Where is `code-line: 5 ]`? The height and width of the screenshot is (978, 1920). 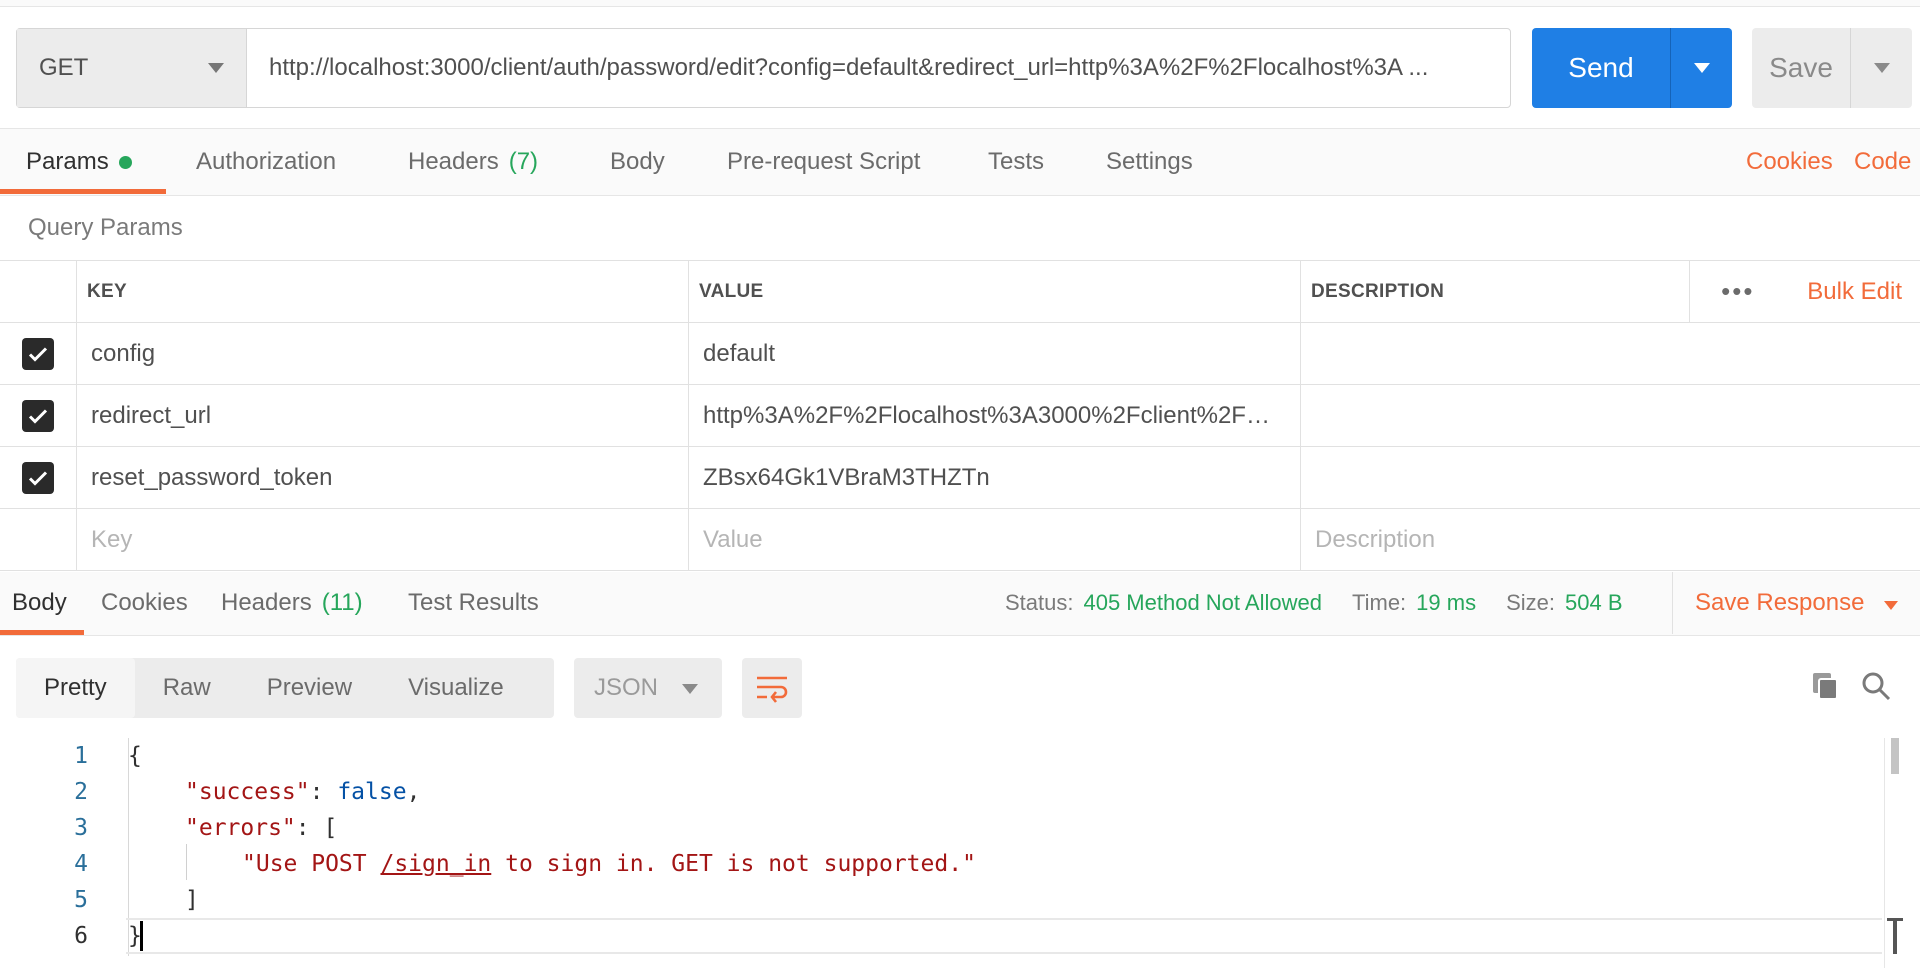 code-line: 5 ] is located at coordinates (940, 900).